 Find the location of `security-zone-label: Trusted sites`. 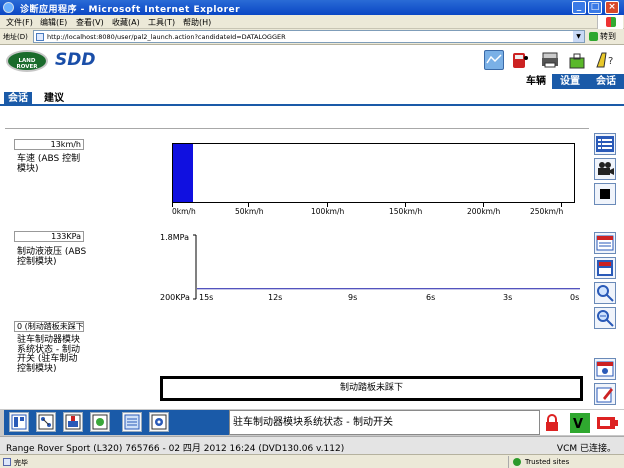

security-zone-label: Trusted sites is located at coordinates (547, 462).